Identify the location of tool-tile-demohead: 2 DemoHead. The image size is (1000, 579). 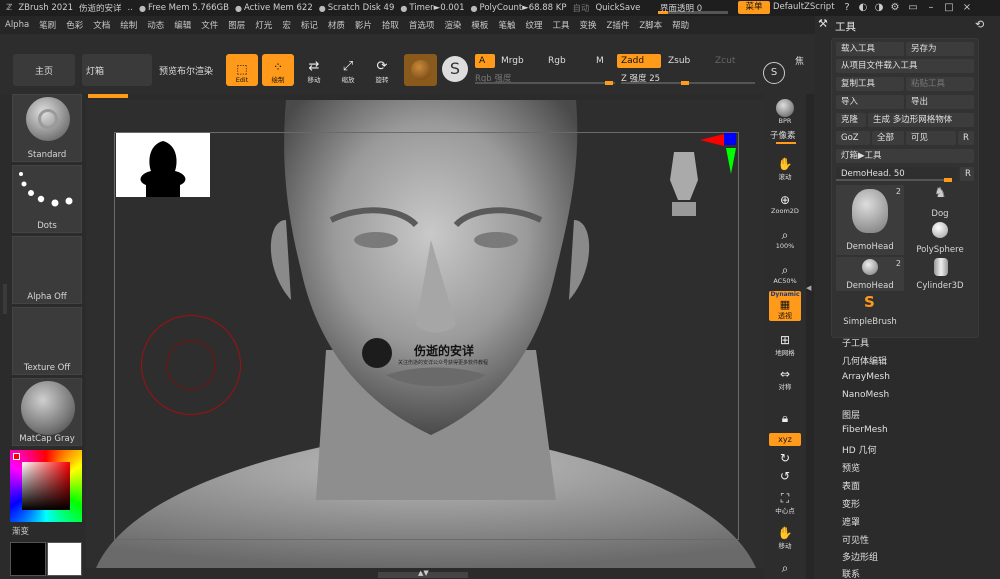
(870, 220).